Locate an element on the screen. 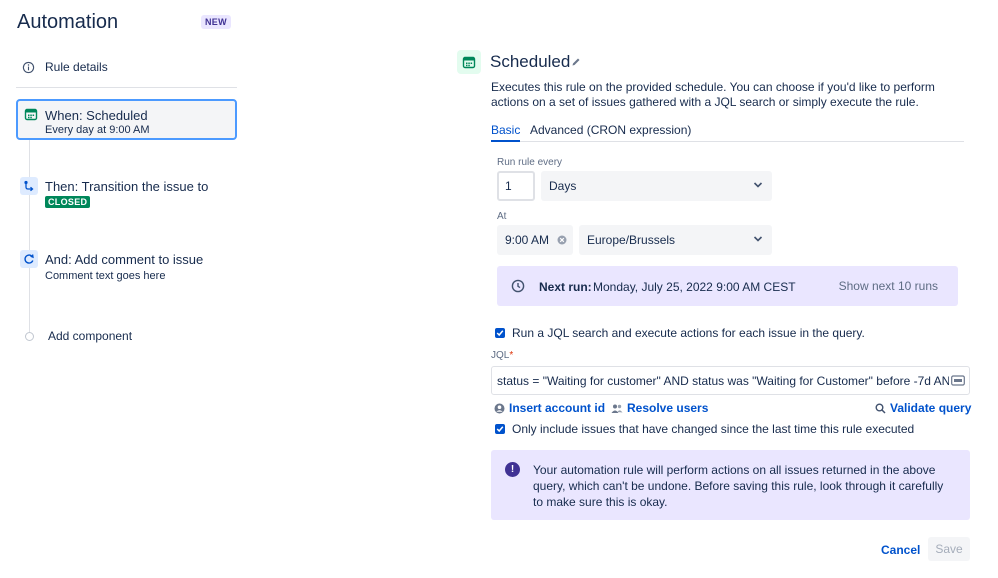 Image resolution: width=998 pixels, height=578 pixels. validate-query-label: Validate query is located at coordinates (931, 408).